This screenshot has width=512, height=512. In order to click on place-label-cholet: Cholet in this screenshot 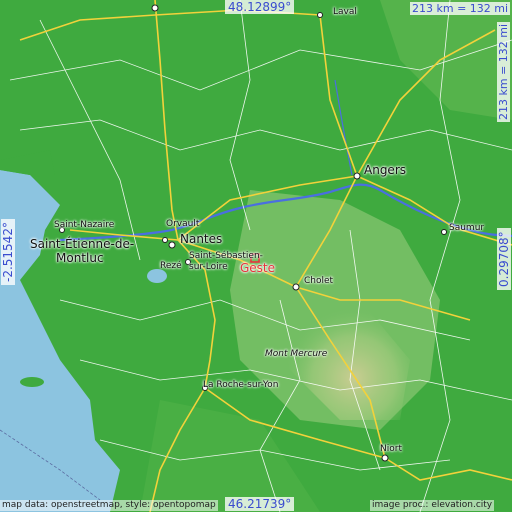, I will do `click(318, 281)`.